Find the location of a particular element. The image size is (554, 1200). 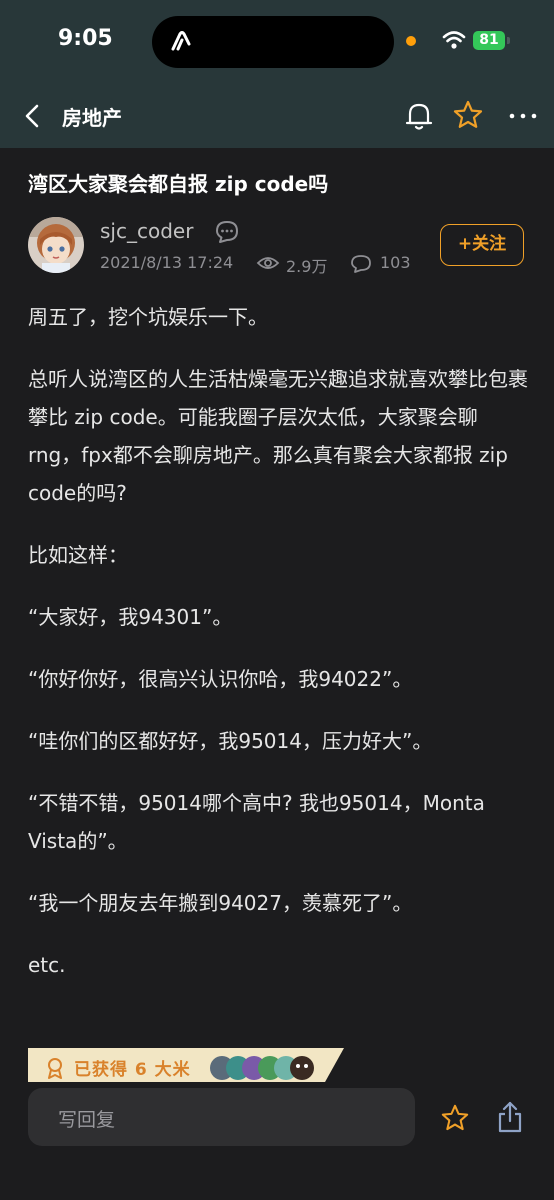

follow-button: +关注 is located at coordinates (482, 245).